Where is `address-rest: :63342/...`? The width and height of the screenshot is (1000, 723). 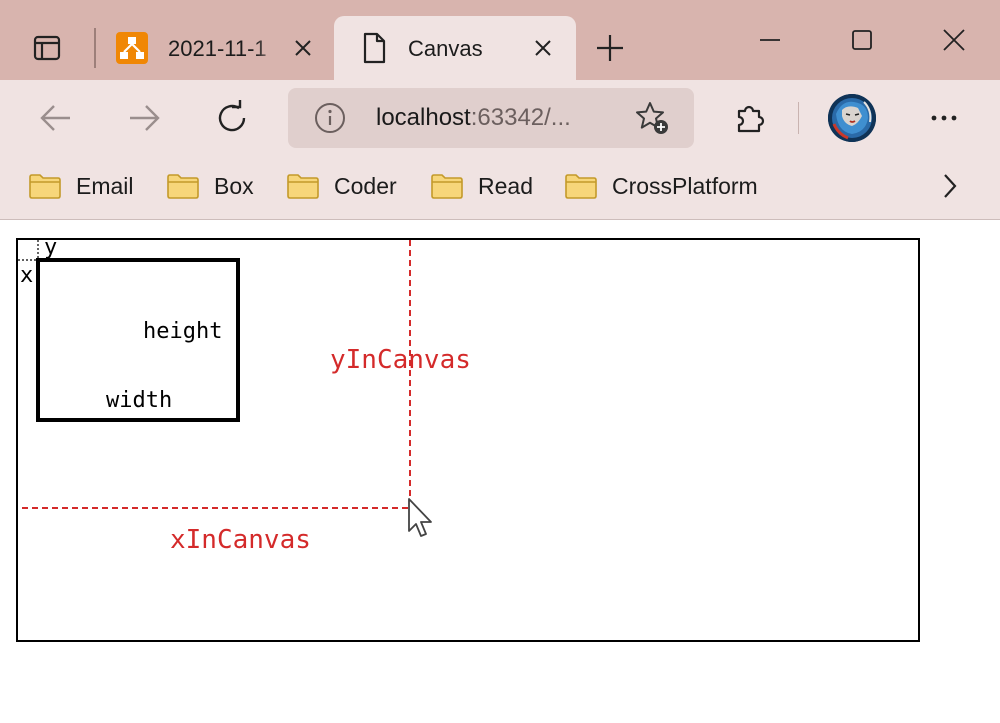
address-rest: :63342/... is located at coordinates (520, 117).